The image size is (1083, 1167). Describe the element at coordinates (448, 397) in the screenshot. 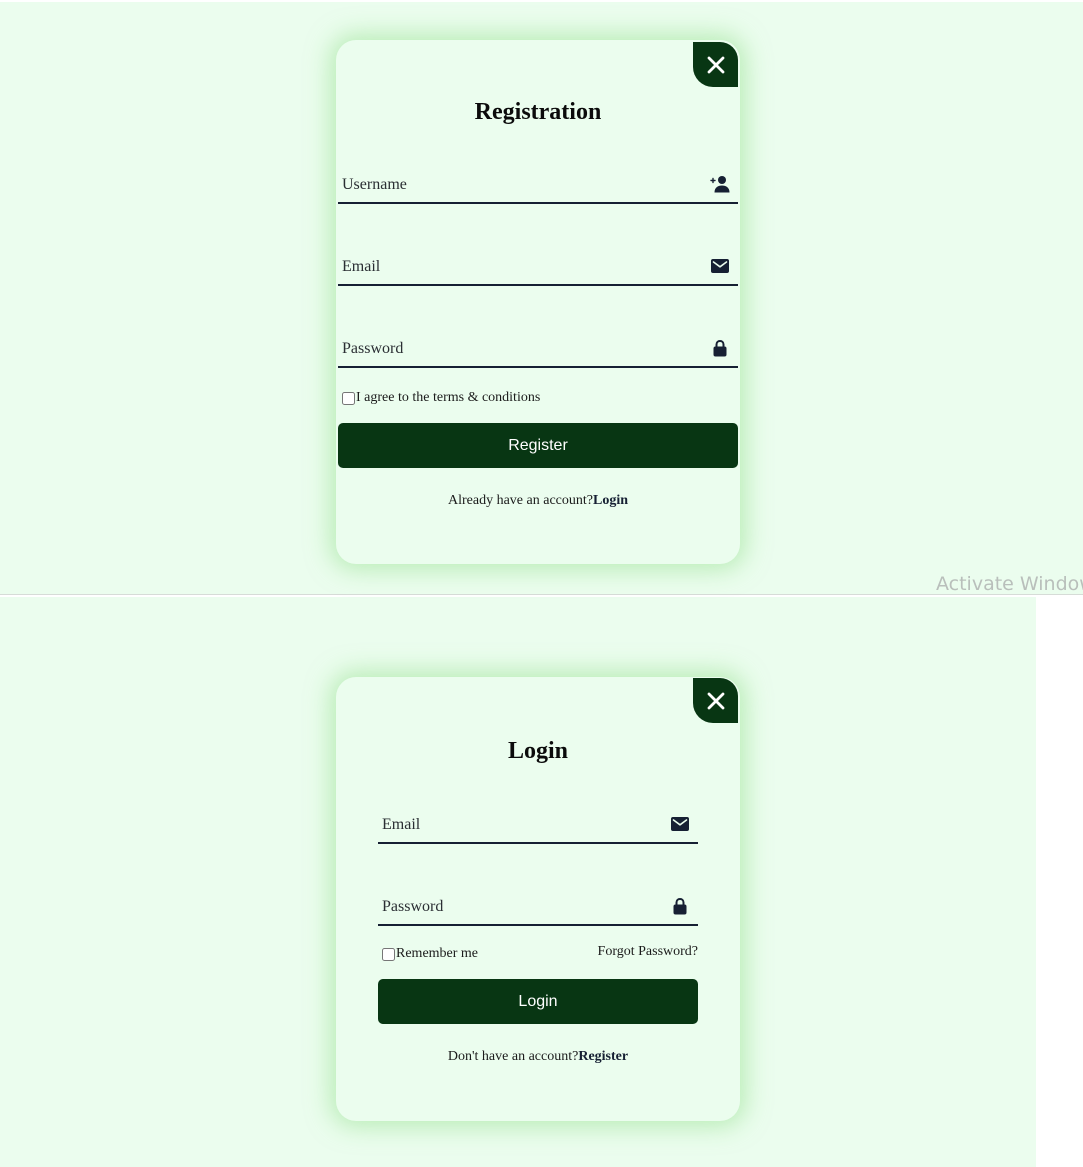

I see `terms-label: I agree to the terms & conditions` at that location.